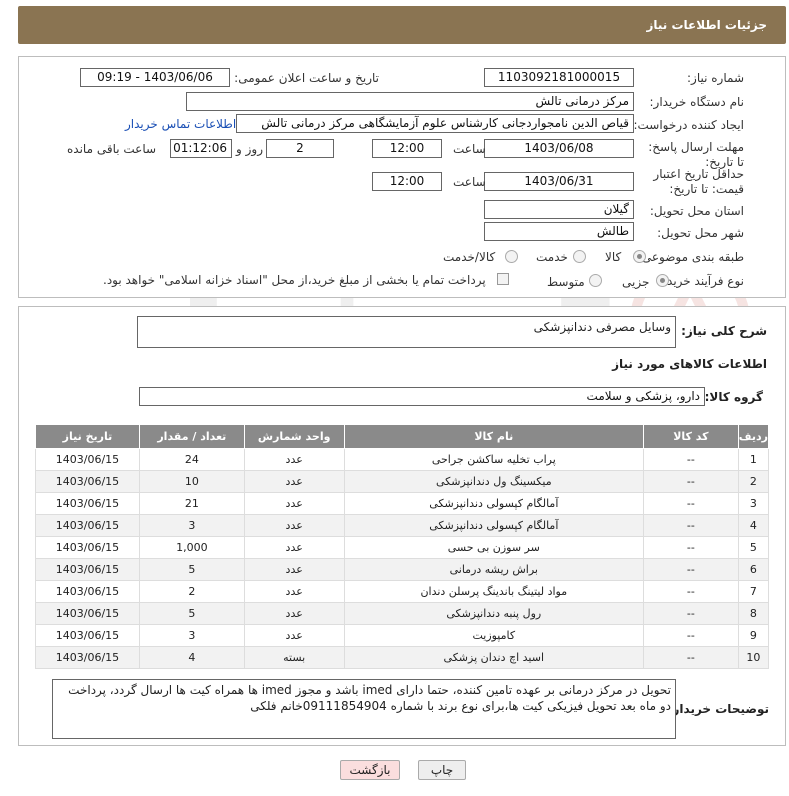 This screenshot has width=789, height=796. I want to click on back-button: بازگشت, so click(370, 770).